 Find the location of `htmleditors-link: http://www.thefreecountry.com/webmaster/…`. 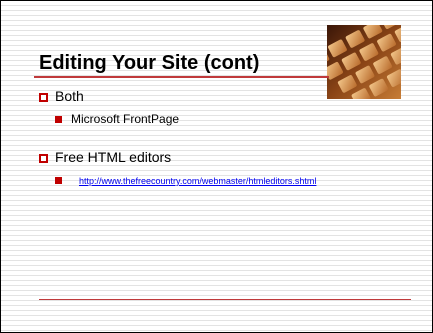

htmleditors-link: http://www.thefreecountry.com/webmaster/… is located at coordinates (197, 181).